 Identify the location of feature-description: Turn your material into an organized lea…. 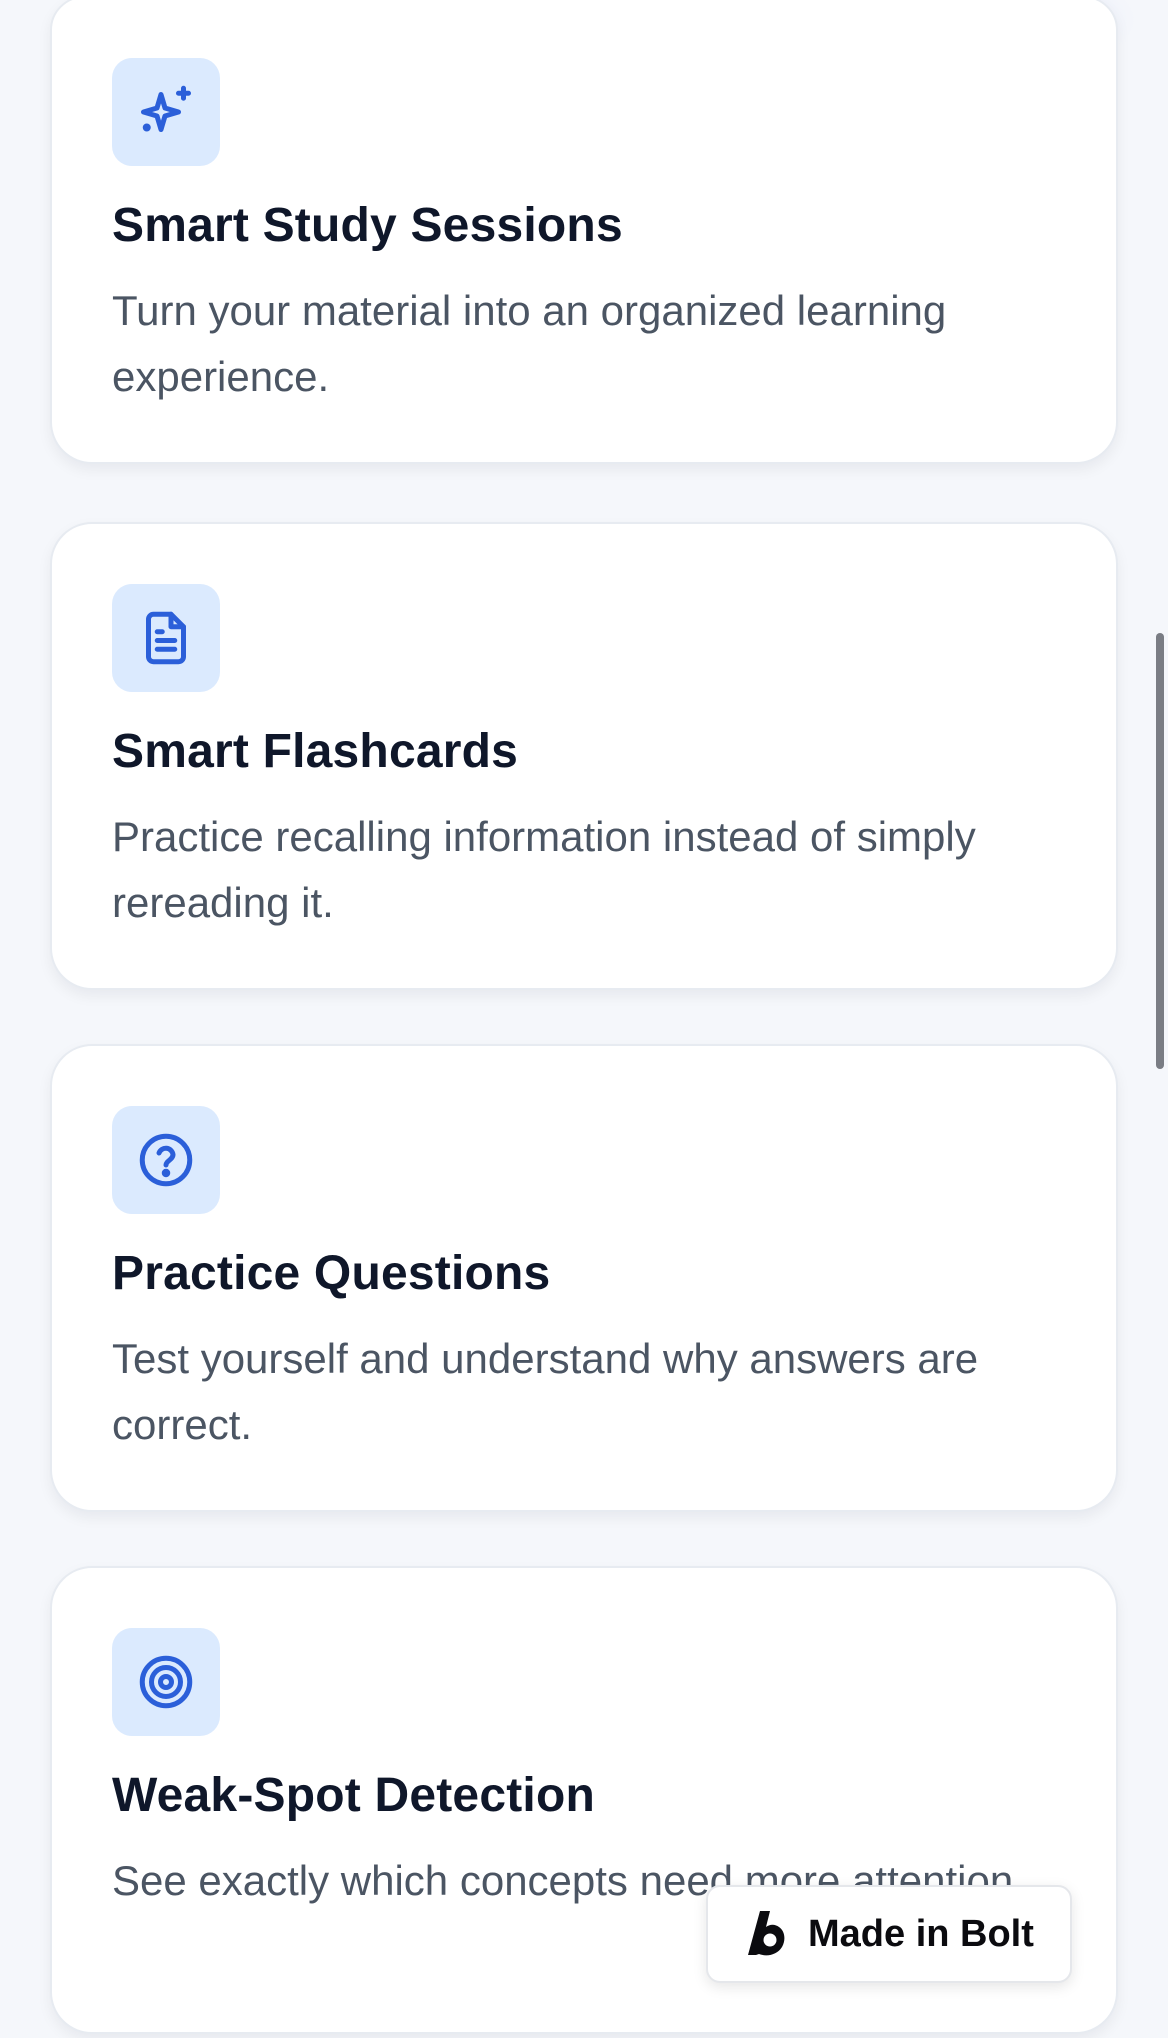
(529, 343).